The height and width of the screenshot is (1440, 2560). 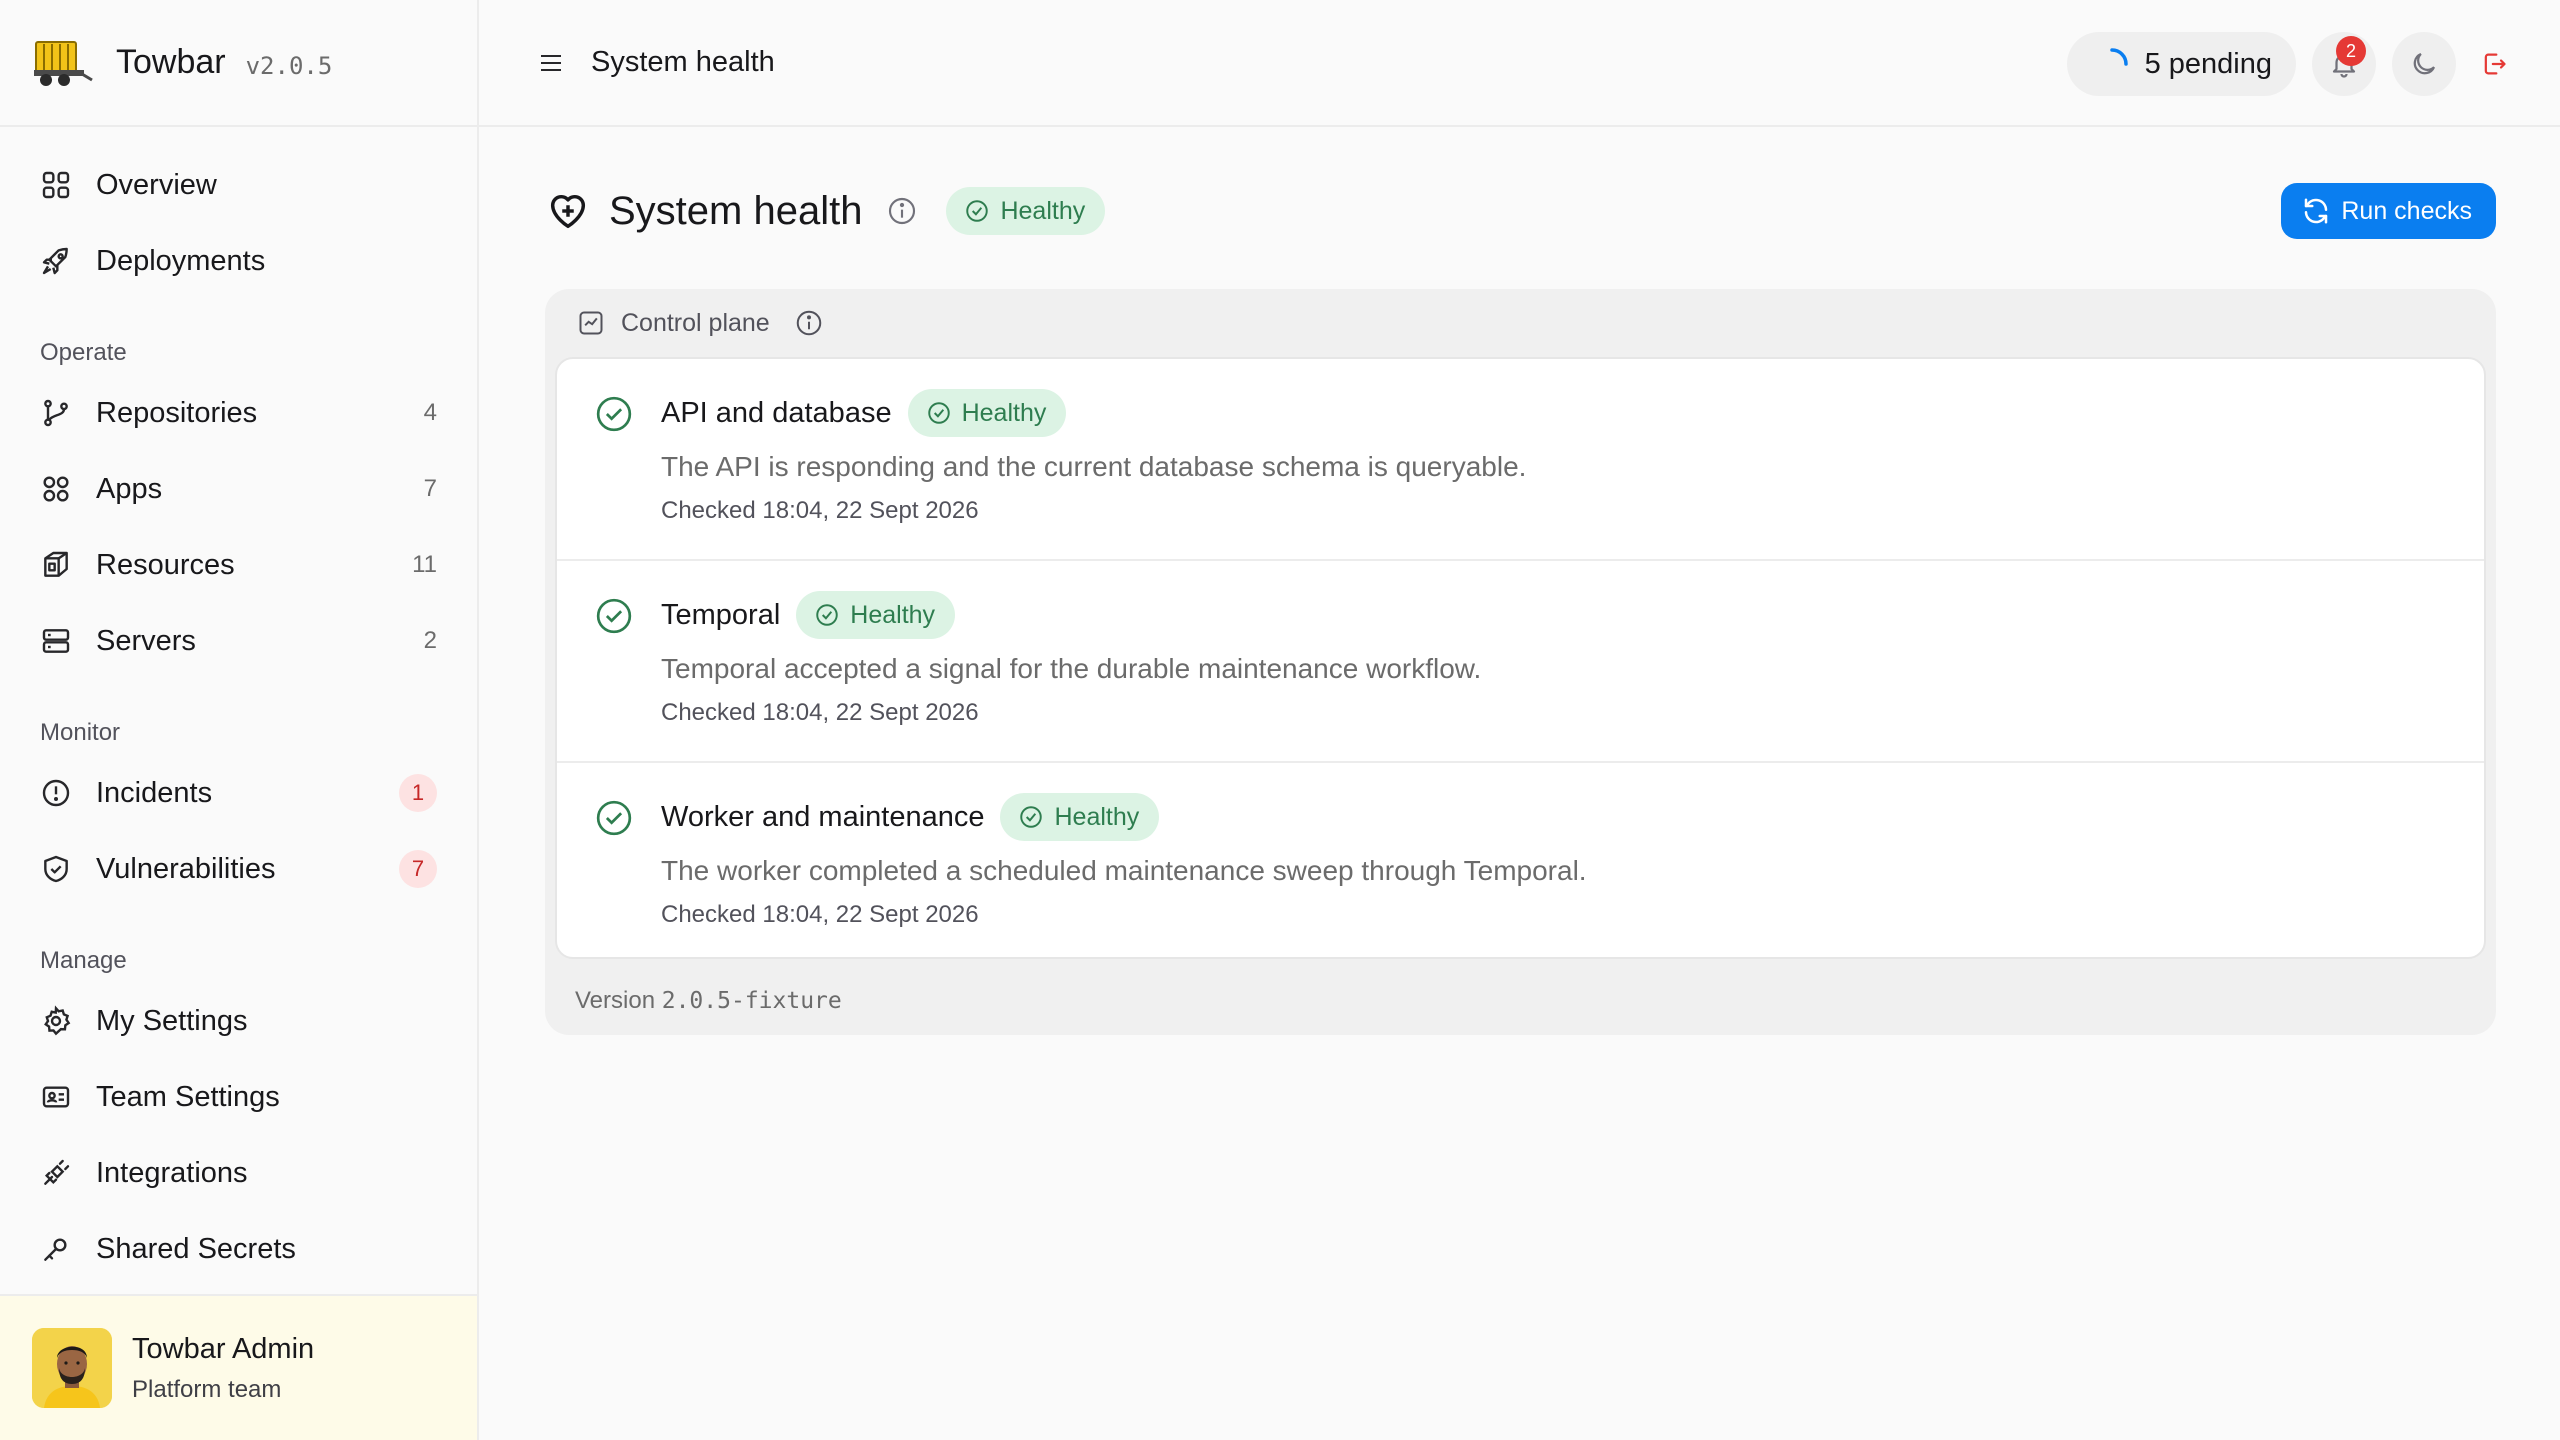 What do you see at coordinates (56, 1097) in the screenshot?
I see `id-card-icon` at bounding box center [56, 1097].